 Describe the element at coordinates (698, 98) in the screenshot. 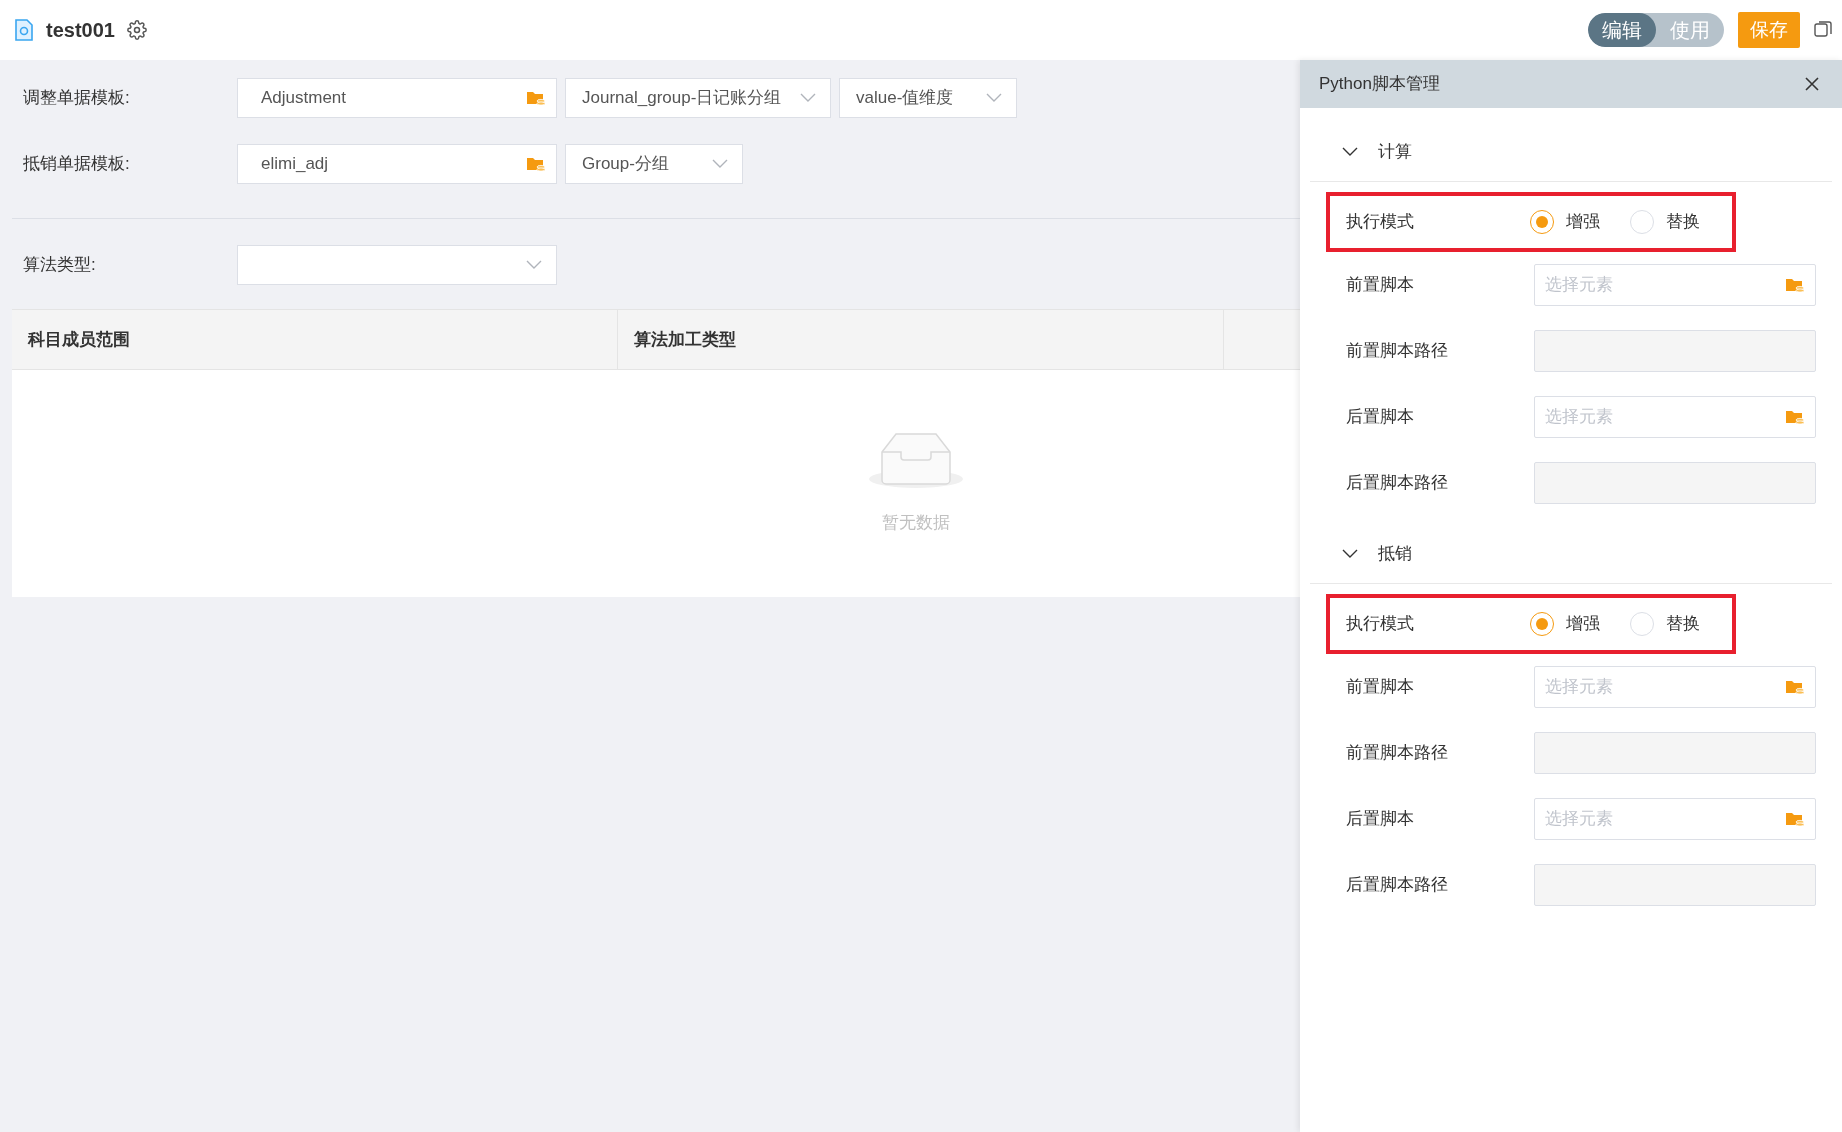

I see `select-field: Journal_group-日记账分组` at that location.